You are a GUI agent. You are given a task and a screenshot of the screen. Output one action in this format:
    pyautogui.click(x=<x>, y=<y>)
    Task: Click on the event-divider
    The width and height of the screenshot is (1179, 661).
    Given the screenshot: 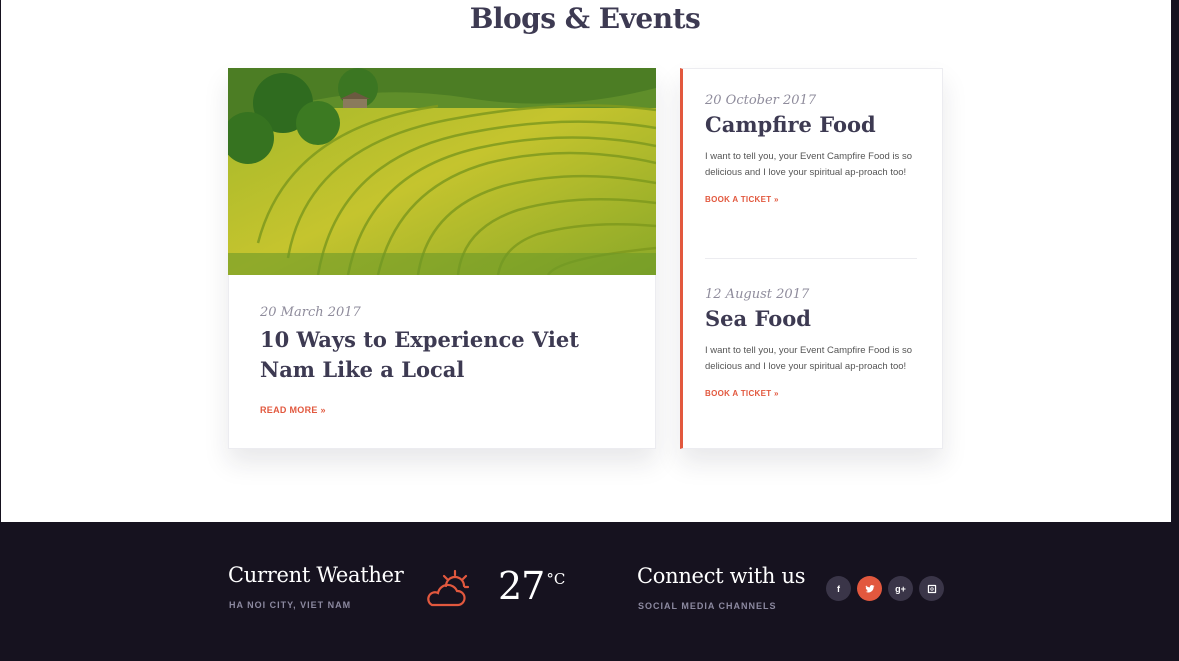 What is the action you would take?
    pyautogui.click(x=811, y=258)
    